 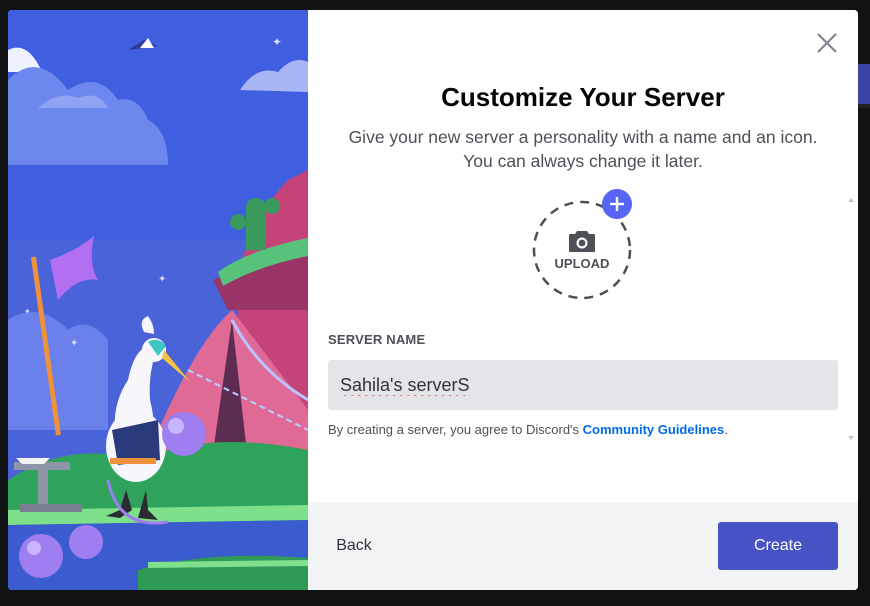 I want to click on scrollbar-down-arrow, so click(x=851, y=438).